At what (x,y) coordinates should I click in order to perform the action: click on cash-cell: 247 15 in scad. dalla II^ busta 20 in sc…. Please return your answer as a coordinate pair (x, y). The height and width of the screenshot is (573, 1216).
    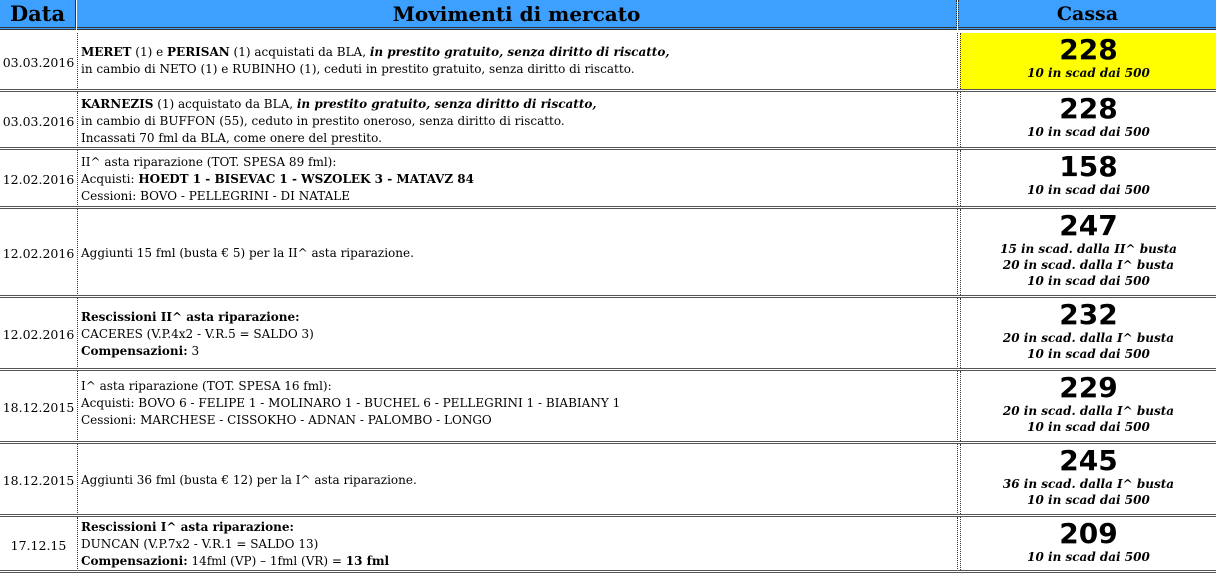
    Looking at the image, I should click on (1088, 252).